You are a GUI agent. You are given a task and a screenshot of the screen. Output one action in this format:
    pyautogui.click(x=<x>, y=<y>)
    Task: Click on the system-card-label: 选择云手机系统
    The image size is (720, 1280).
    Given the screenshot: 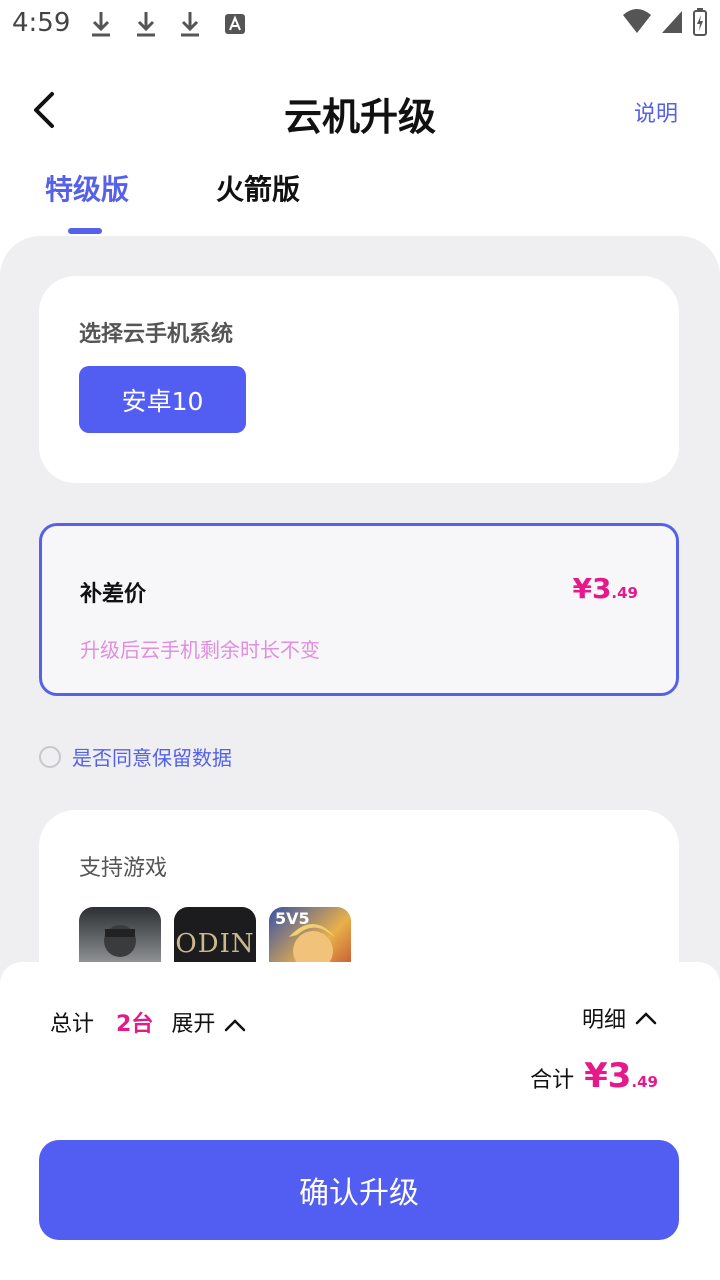 What is the action you would take?
    pyautogui.click(x=156, y=334)
    